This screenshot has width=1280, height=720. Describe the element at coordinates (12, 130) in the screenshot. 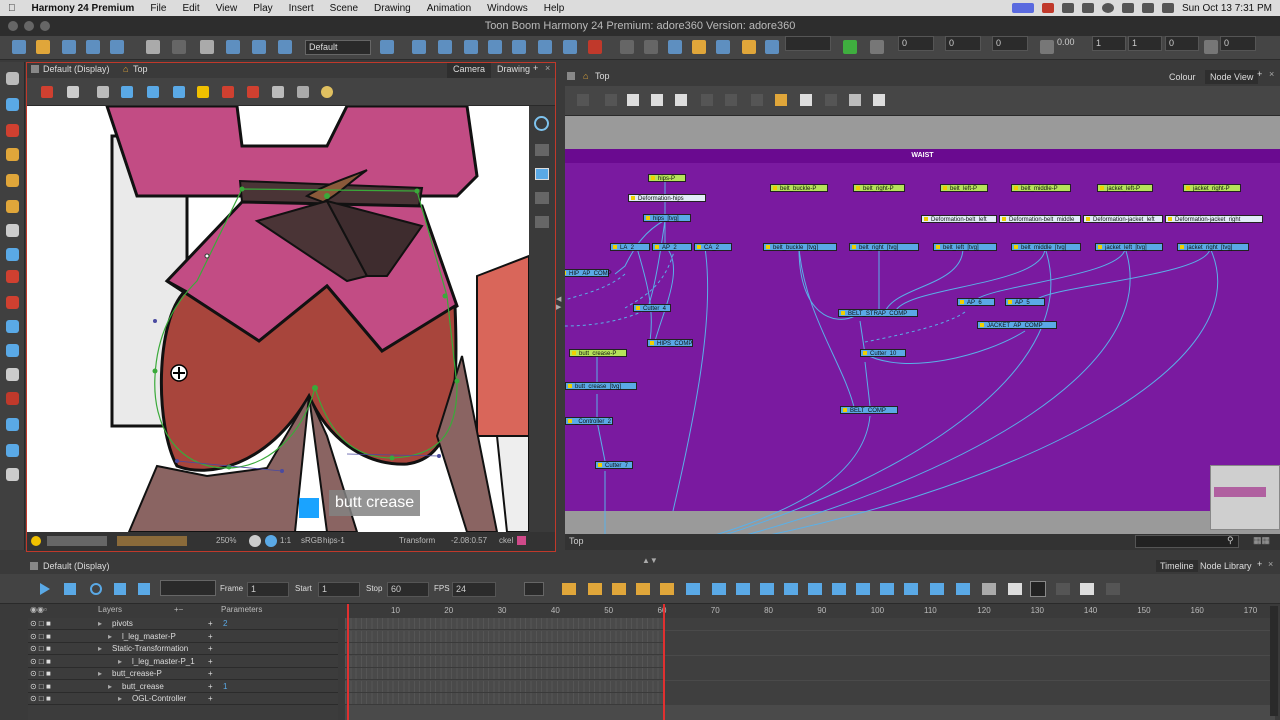

I see `brush-tool-icon` at that location.